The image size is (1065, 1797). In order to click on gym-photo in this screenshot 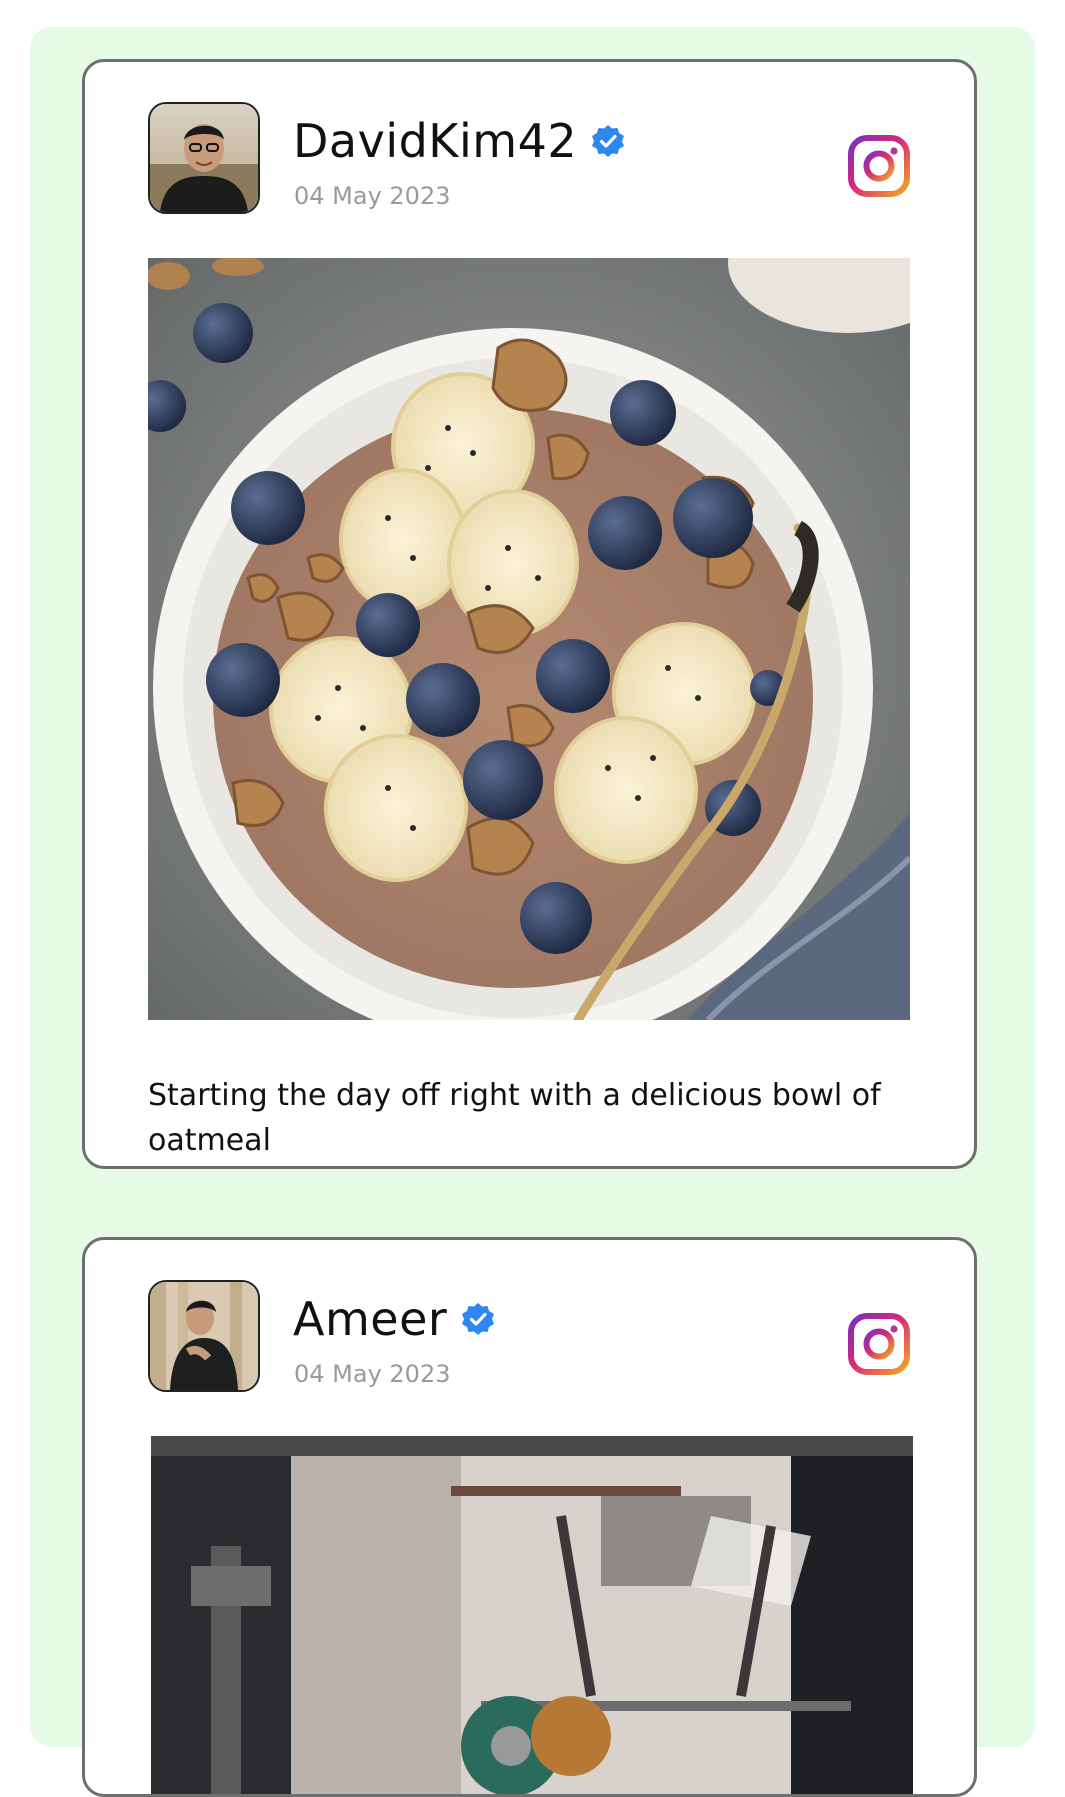, I will do `click(532, 1615)`.